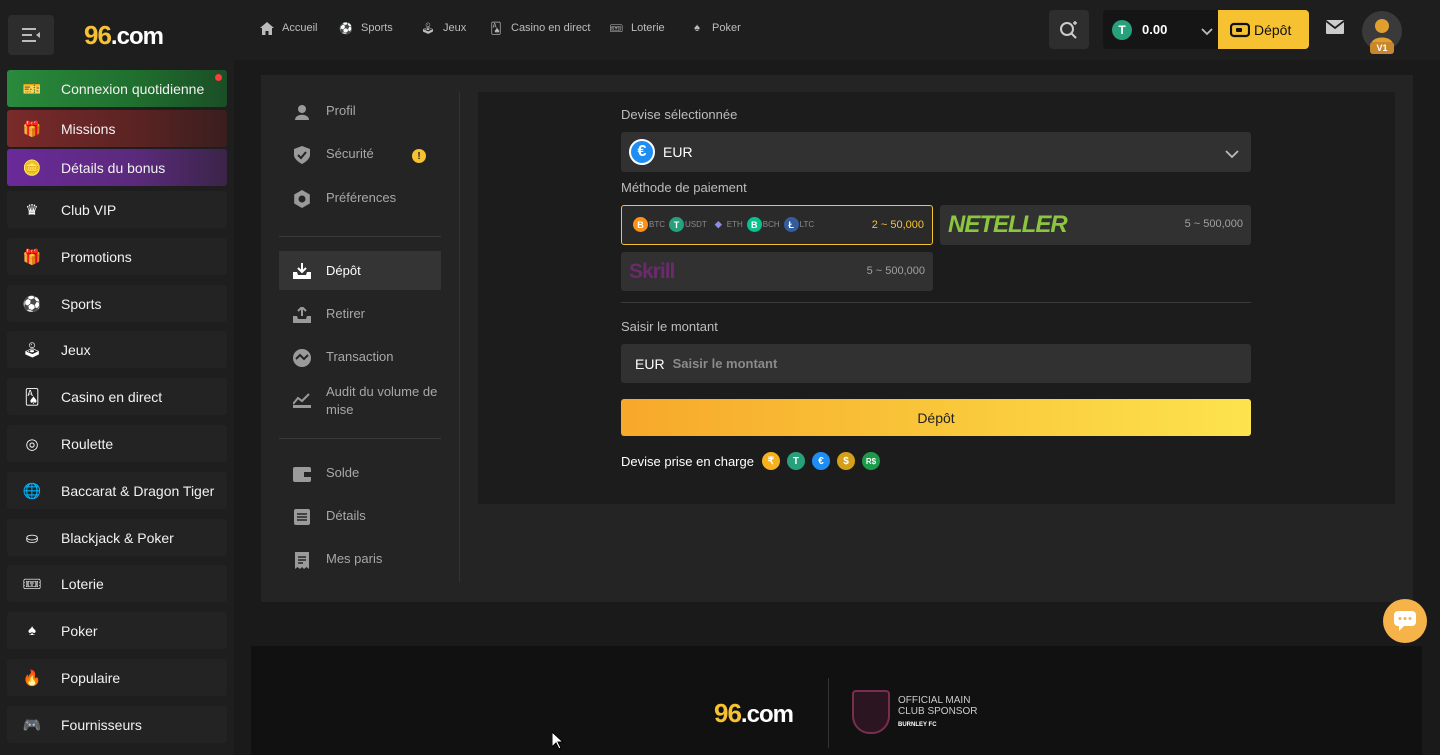 Image resolution: width=1440 pixels, height=755 pixels. Describe the element at coordinates (1008, 224) in the screenshot. I see `neteller-logo: NETELLER` at that location.